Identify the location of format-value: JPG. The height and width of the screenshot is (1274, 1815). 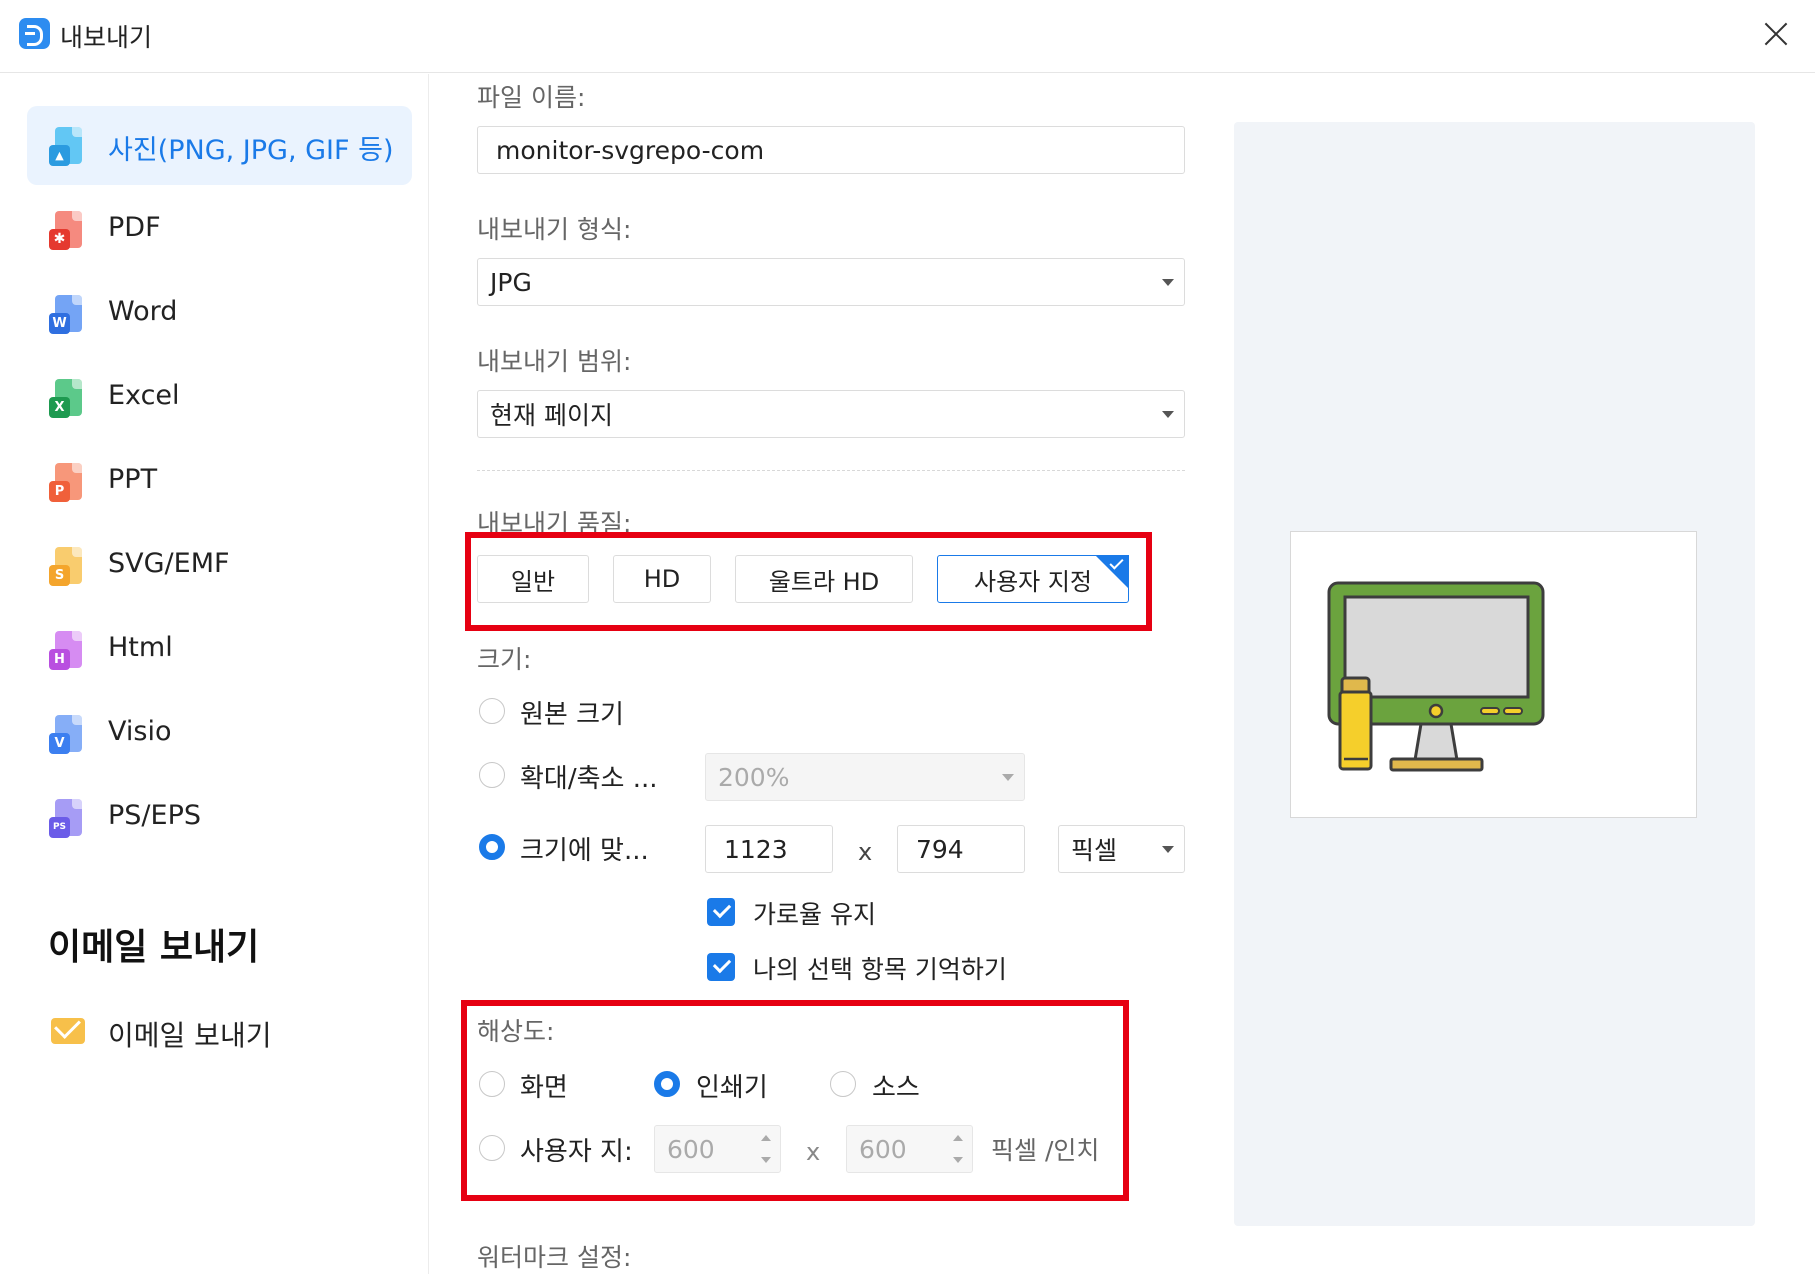
(511, 282).